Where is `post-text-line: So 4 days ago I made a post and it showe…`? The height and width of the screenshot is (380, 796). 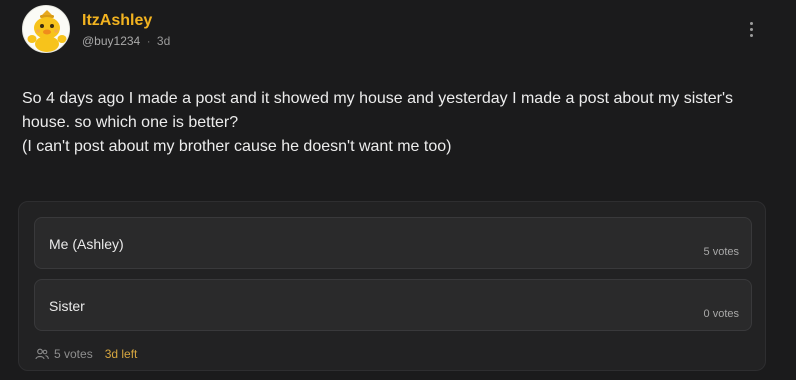
post-text-line: So 4 days ago I made a post and it showe… is located at coordinates (378, 110).